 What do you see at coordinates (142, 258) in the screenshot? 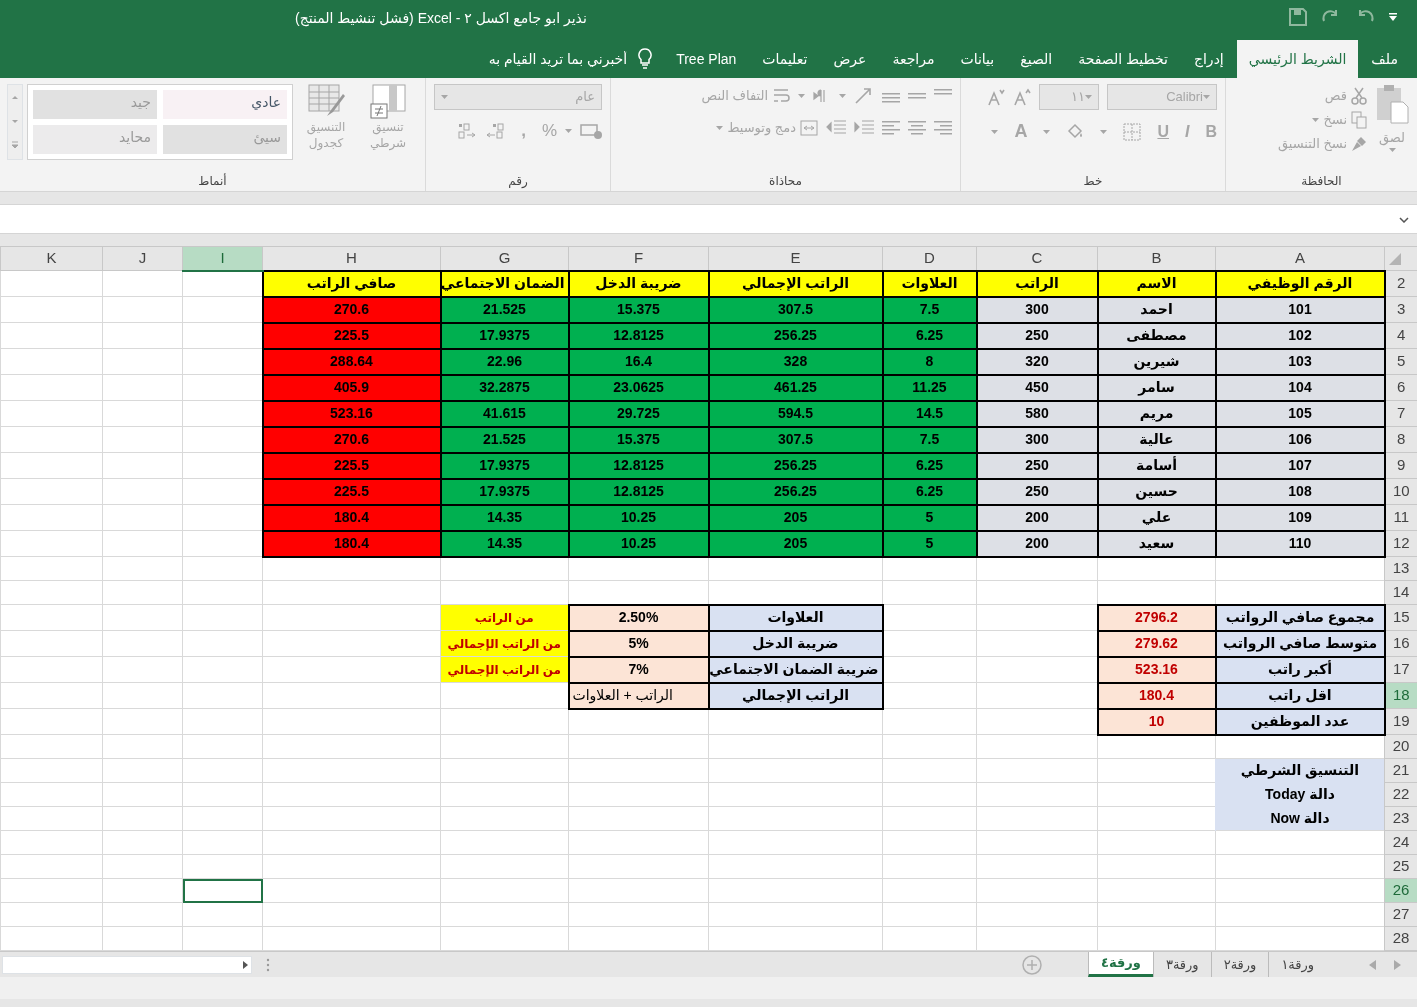
I see `column-header: J` at bounding box center [142, 258].